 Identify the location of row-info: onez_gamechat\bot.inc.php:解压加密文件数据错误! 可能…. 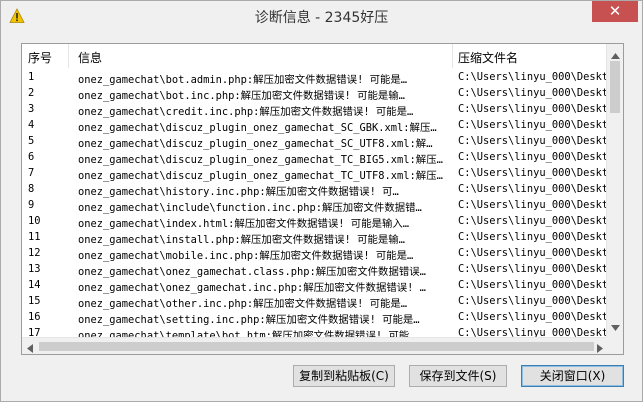
(241, 96).